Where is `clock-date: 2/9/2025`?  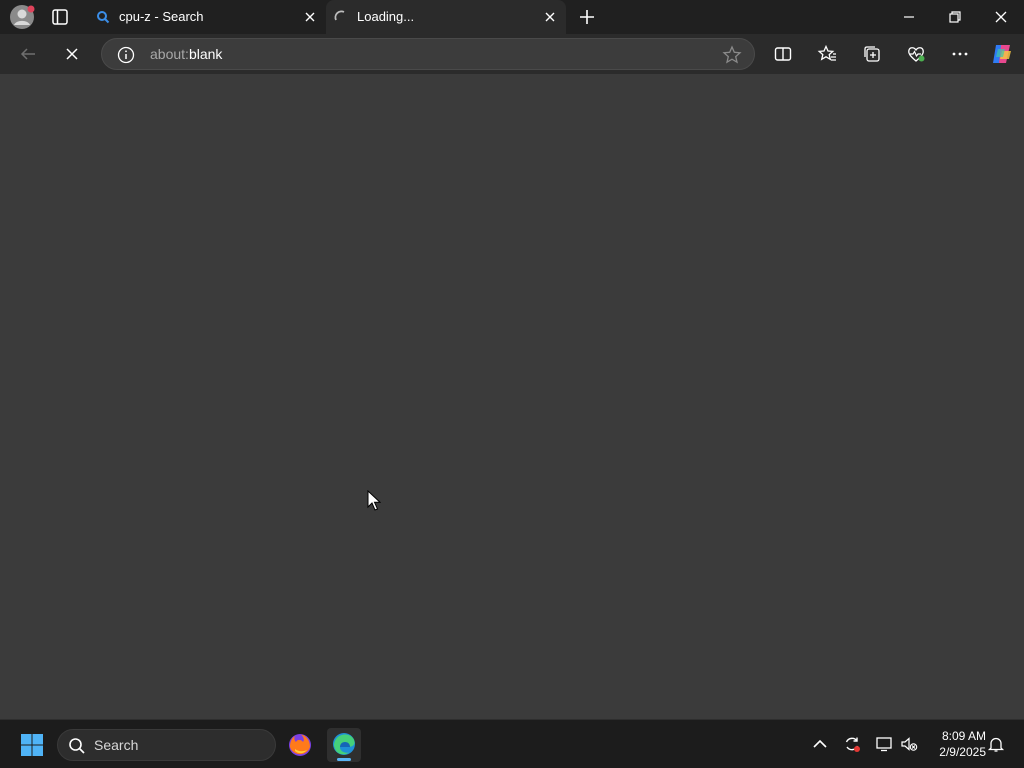 clock-date: 2/9/2025 is located at coordinates (962, 752).